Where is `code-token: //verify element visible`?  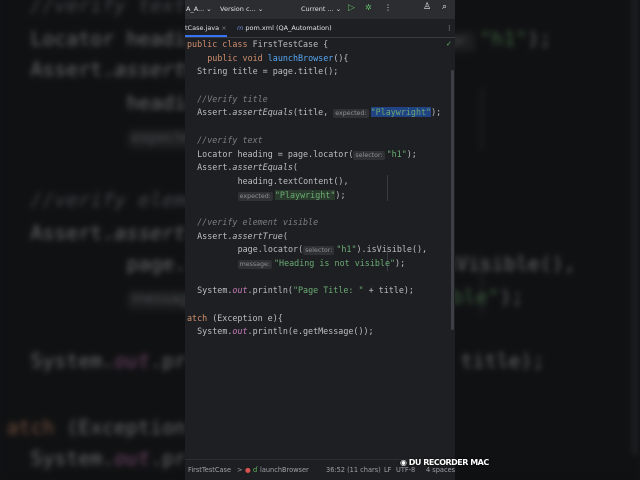 code-token: //verify element visible is located at coordinates (258, 221).